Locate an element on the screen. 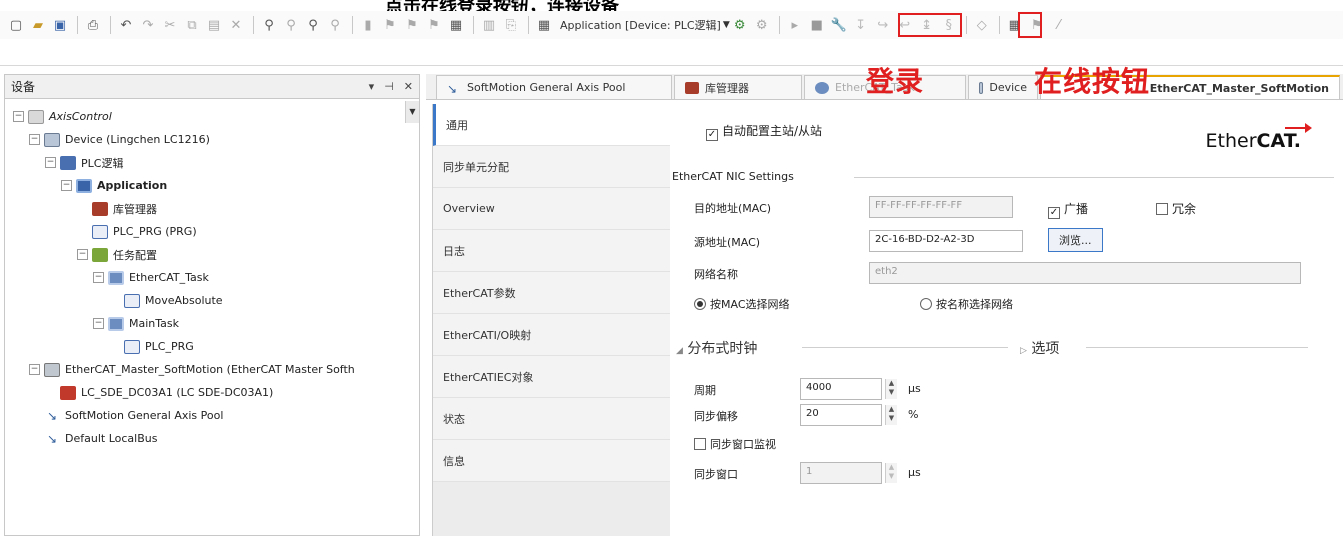 The width and height of the screenshot is (1343, 538). save-icon: ▣ is located at coordinates (60, 25).